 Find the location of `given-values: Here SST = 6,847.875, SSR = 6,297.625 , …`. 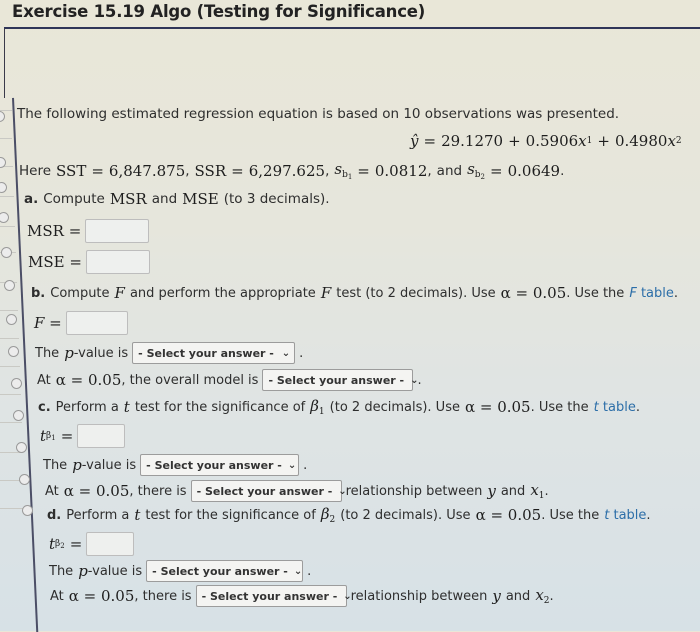

given-values: Here SST = 6,847.875, SSR = 6,297.625 , … is located at coordinates (292, 170).